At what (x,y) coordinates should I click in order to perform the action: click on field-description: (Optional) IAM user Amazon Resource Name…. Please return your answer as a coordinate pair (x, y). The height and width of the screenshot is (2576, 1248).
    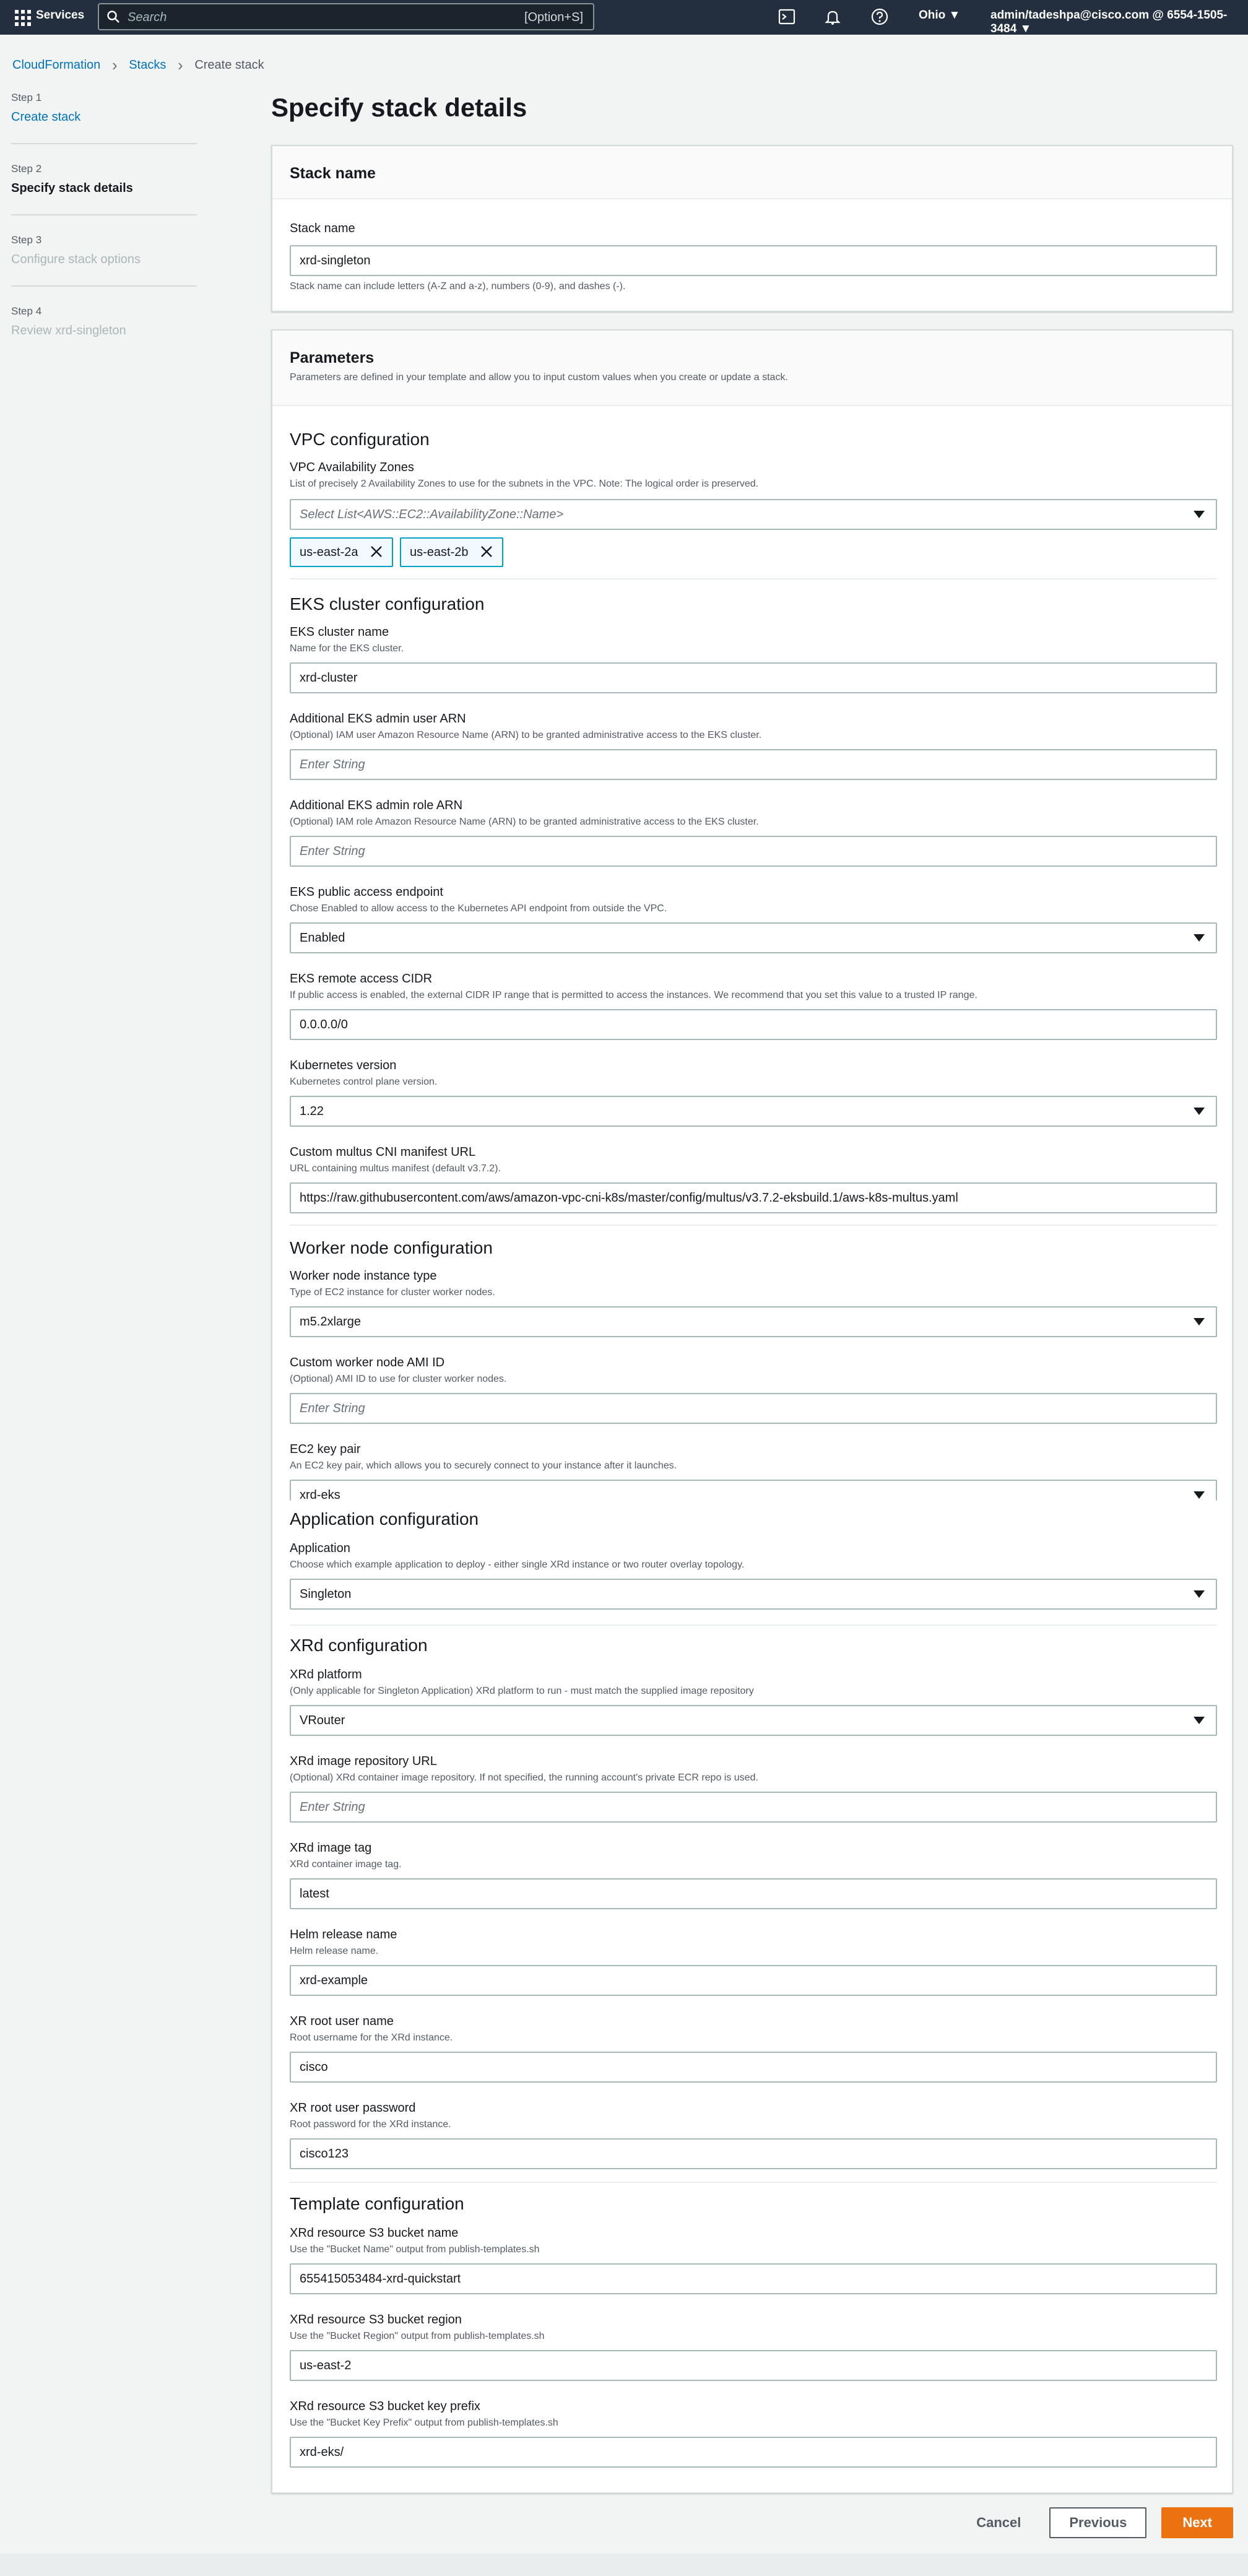
    Looking at the image, I should click on (526, 735).